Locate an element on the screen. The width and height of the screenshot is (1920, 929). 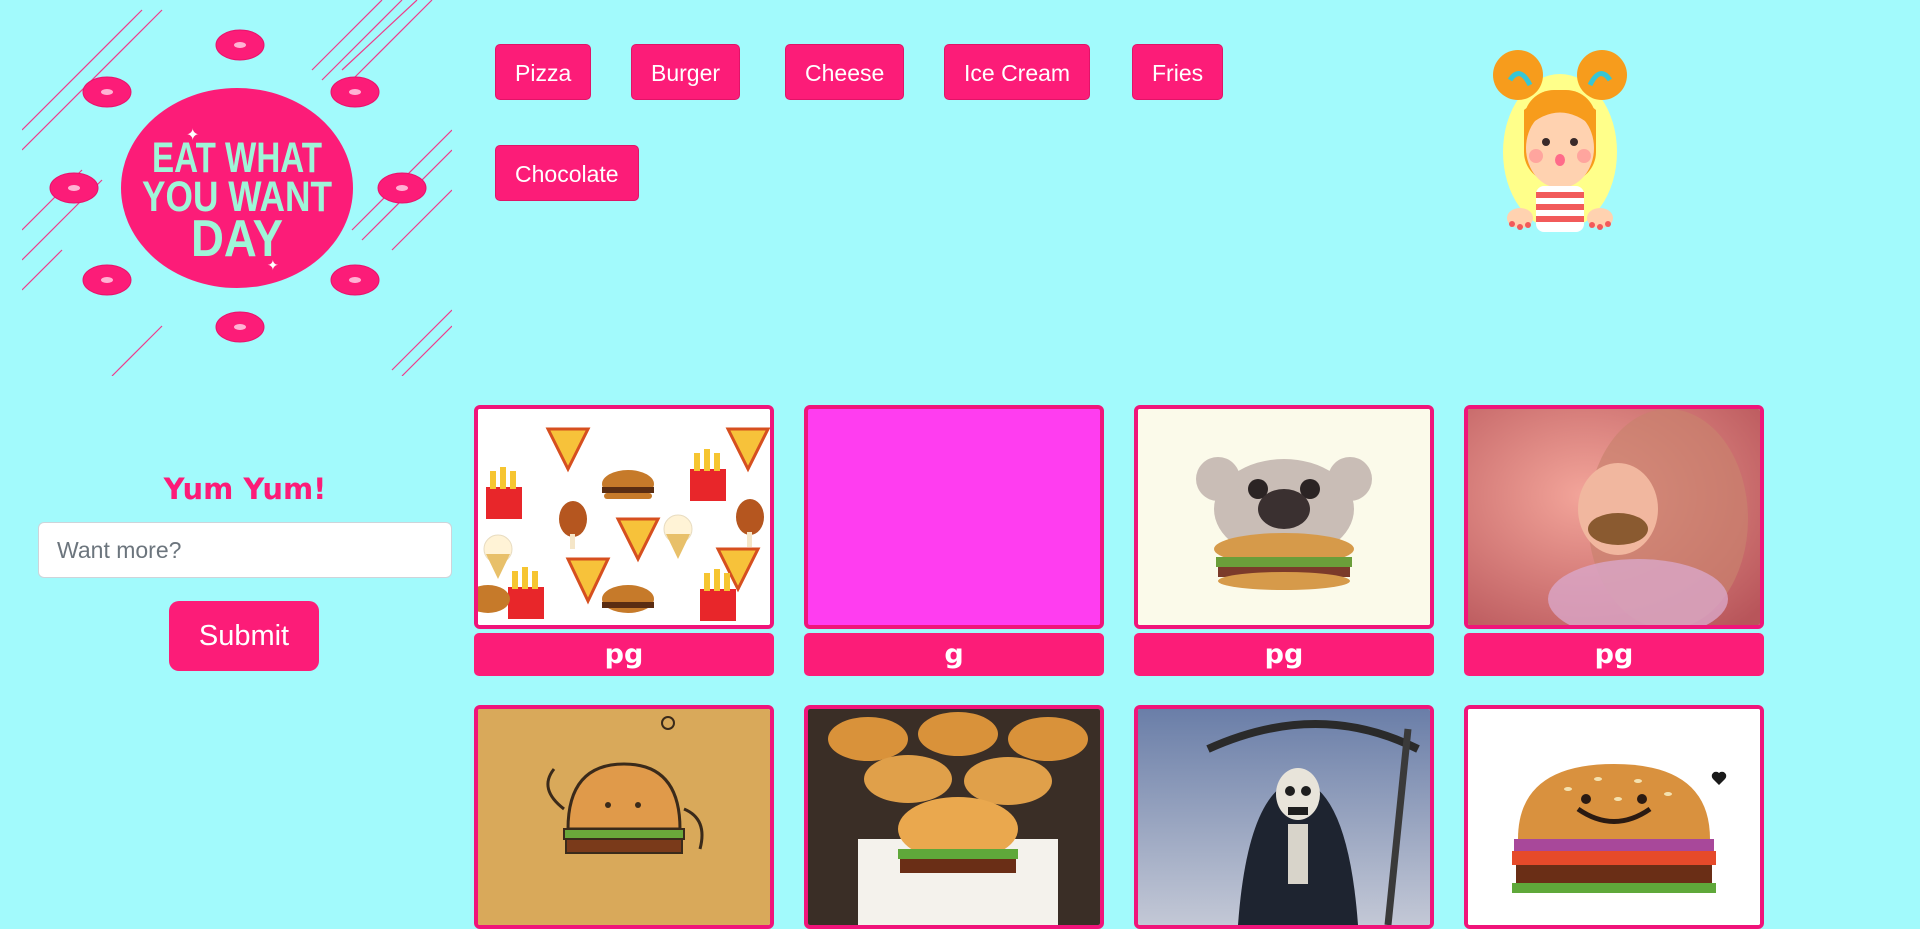
search-input is located at coordinates (245, 550).